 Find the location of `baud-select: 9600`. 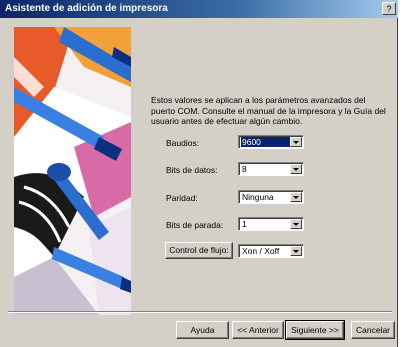

baud-select: 9600 is located at coordinates (271, 142).